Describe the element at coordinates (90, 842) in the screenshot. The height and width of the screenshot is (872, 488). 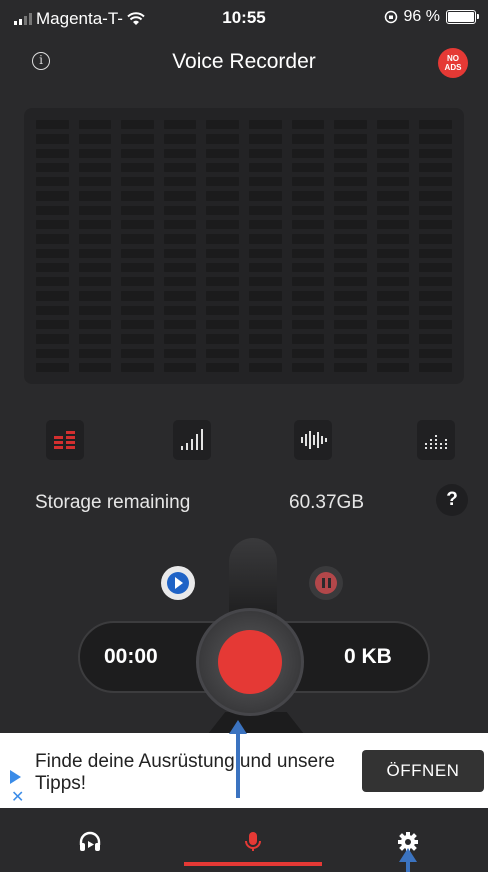
I see `tab-playback` at that location.